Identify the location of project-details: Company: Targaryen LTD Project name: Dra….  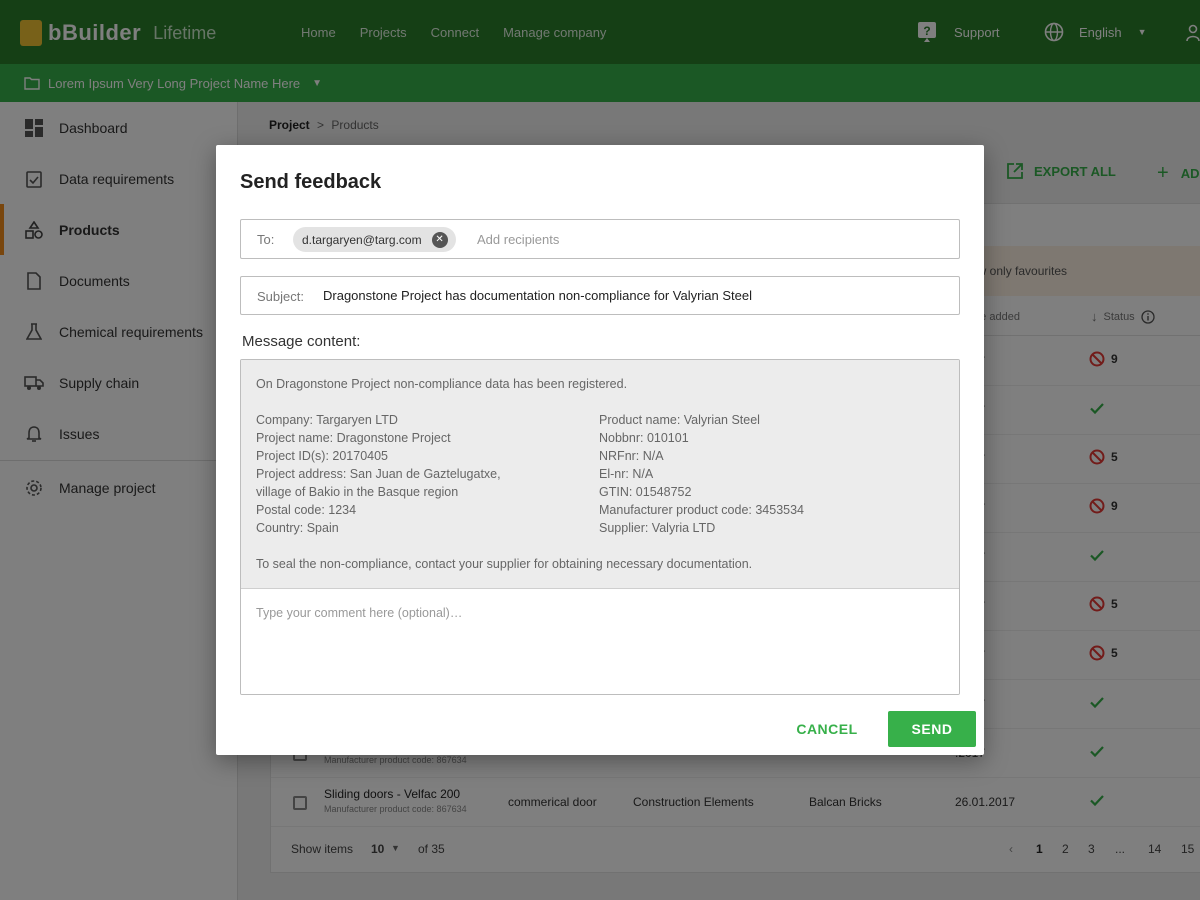
(416, 474).